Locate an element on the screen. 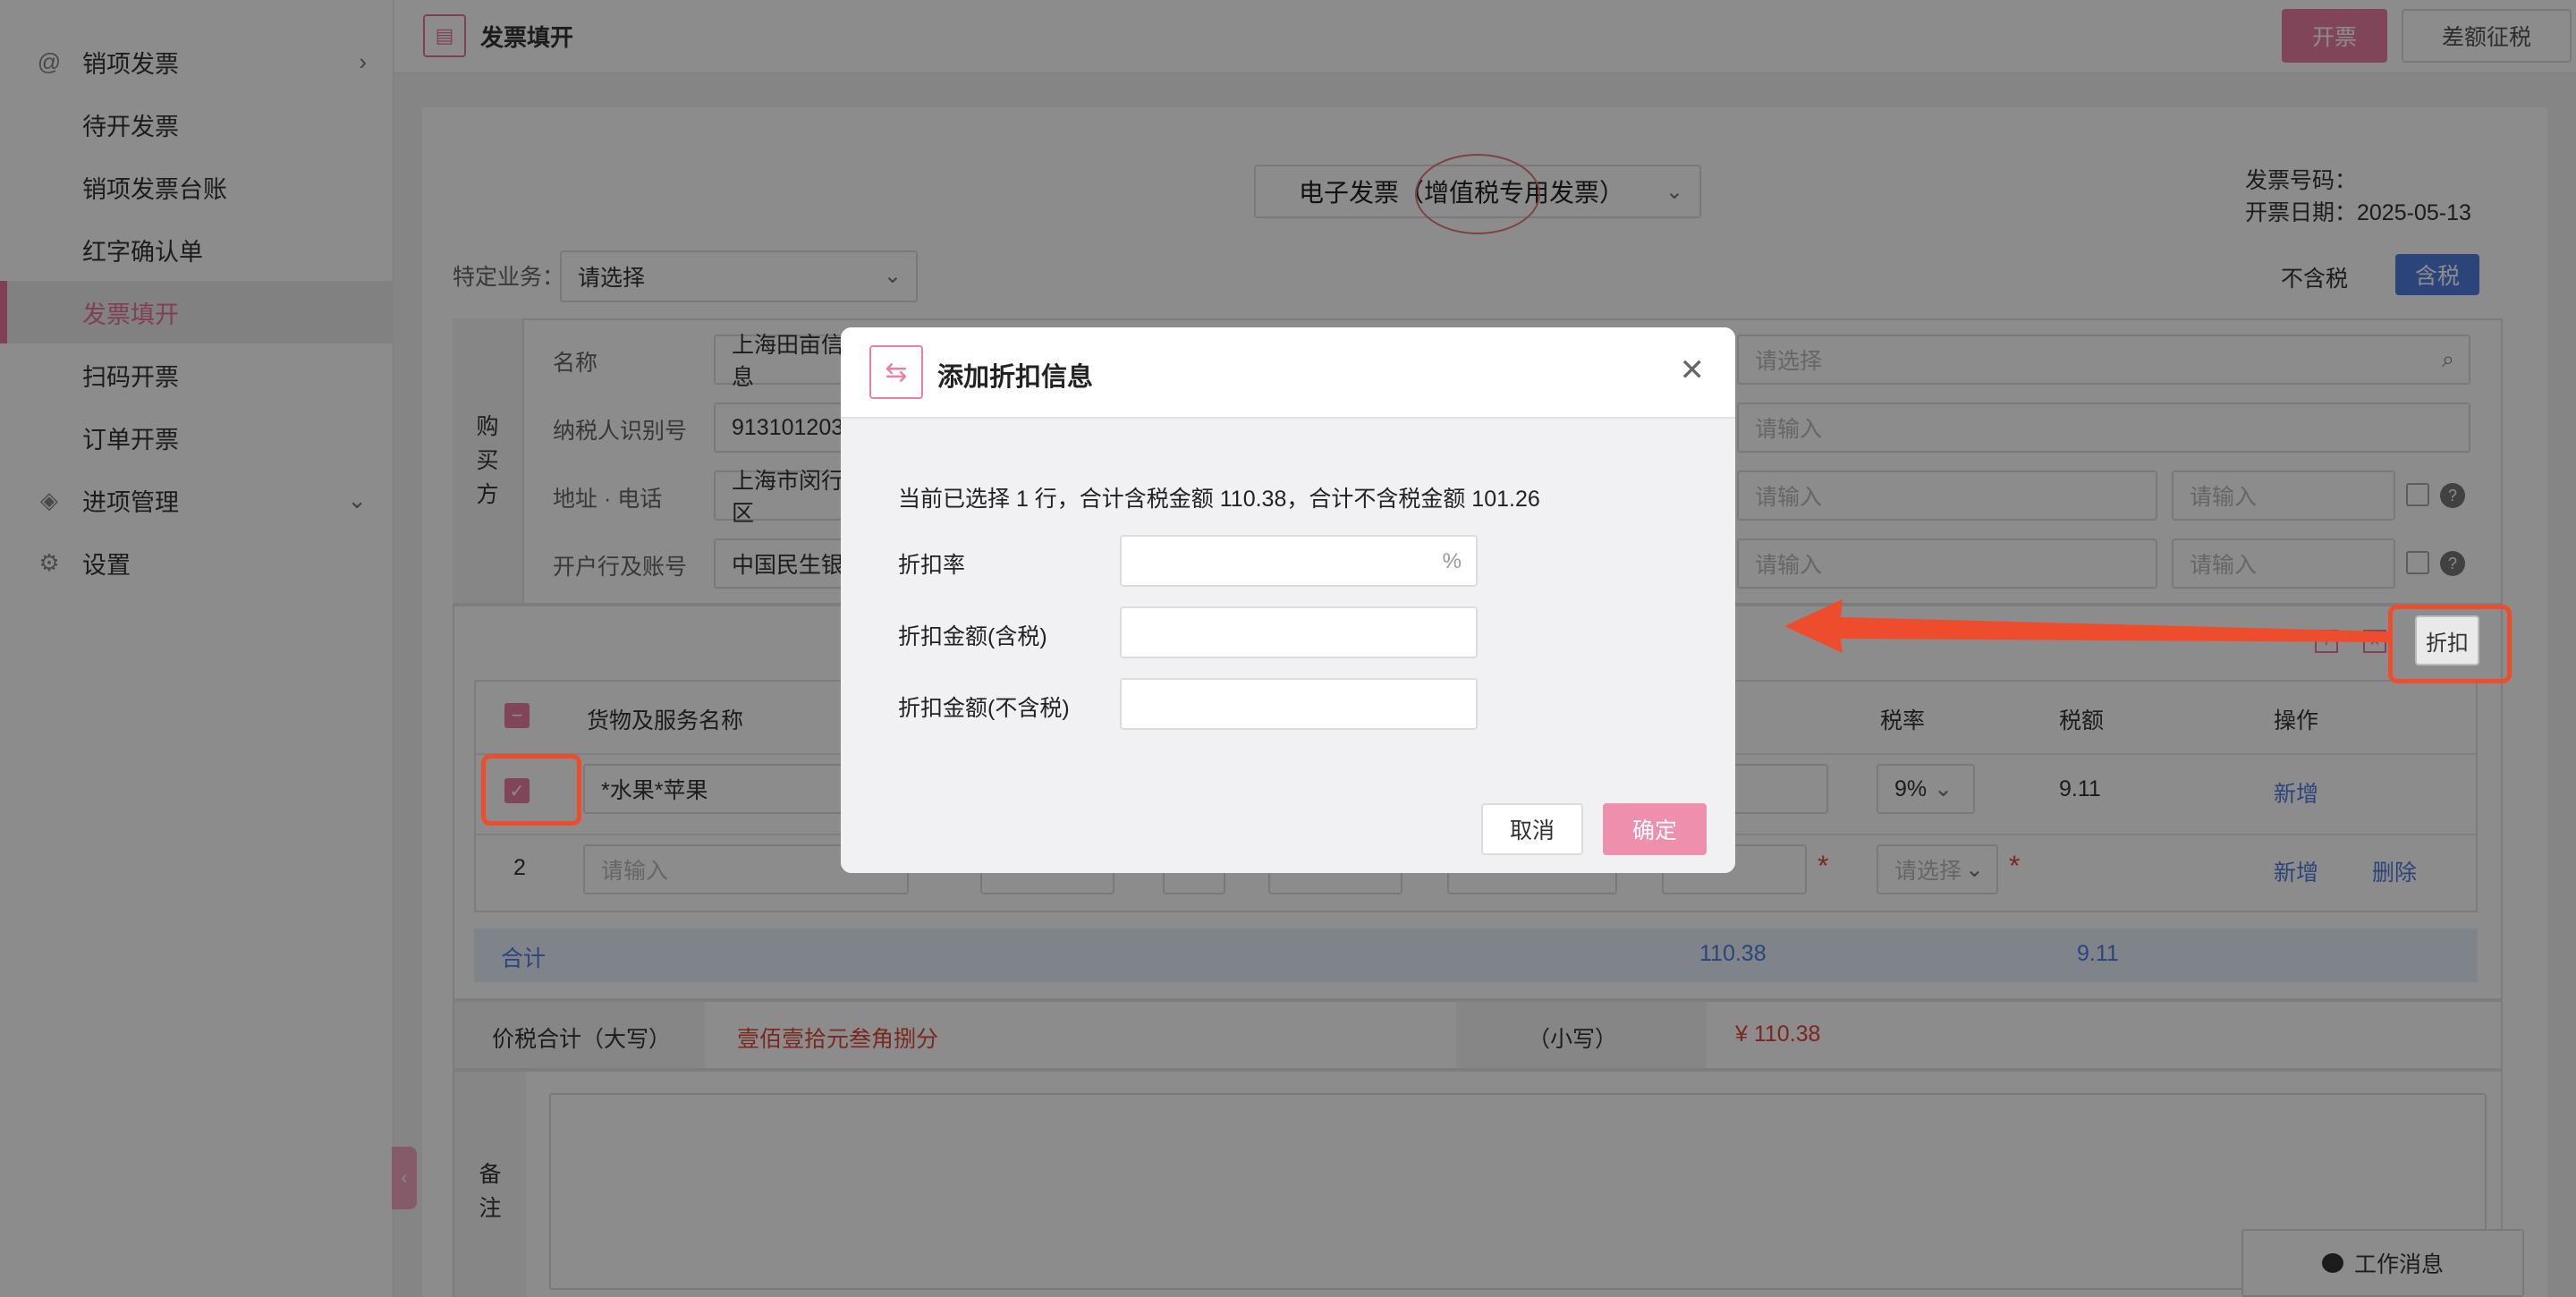 Image resolution: width=2576 pixels, height=1297 pixels. discount-amount-excl-input is located at coordinates (1299, 704).